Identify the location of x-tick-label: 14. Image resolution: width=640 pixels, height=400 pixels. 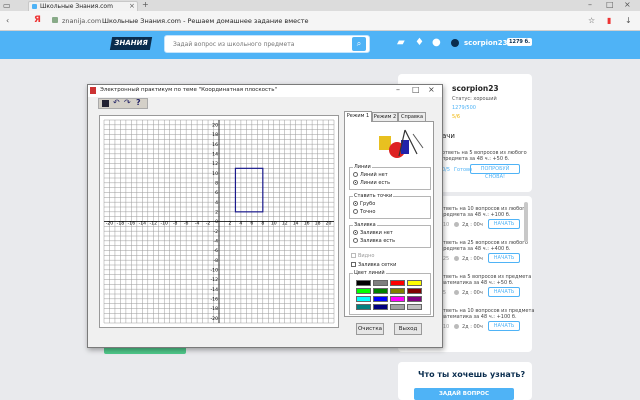
(296, 224).